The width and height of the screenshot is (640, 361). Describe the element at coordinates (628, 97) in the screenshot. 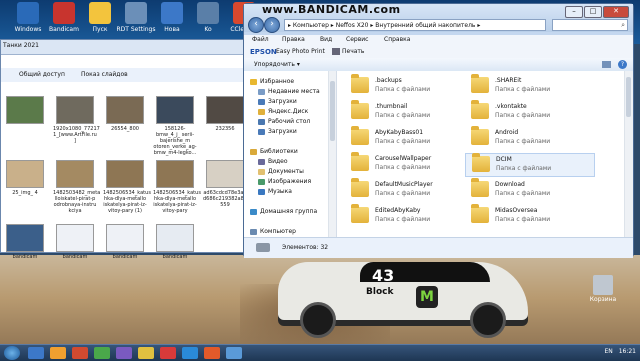

I see `content-scroll-thumb` at that location.